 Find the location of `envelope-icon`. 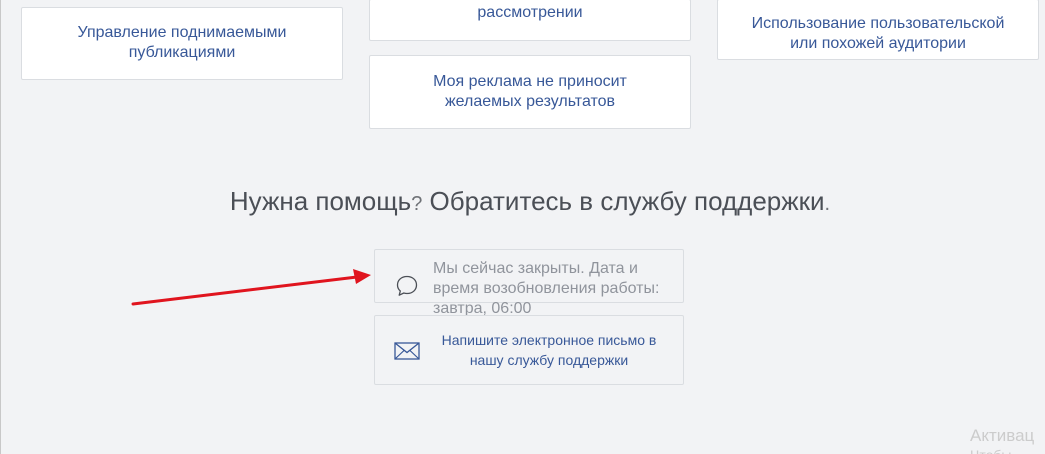

envelope-icon is located at coordinates (407, 351).